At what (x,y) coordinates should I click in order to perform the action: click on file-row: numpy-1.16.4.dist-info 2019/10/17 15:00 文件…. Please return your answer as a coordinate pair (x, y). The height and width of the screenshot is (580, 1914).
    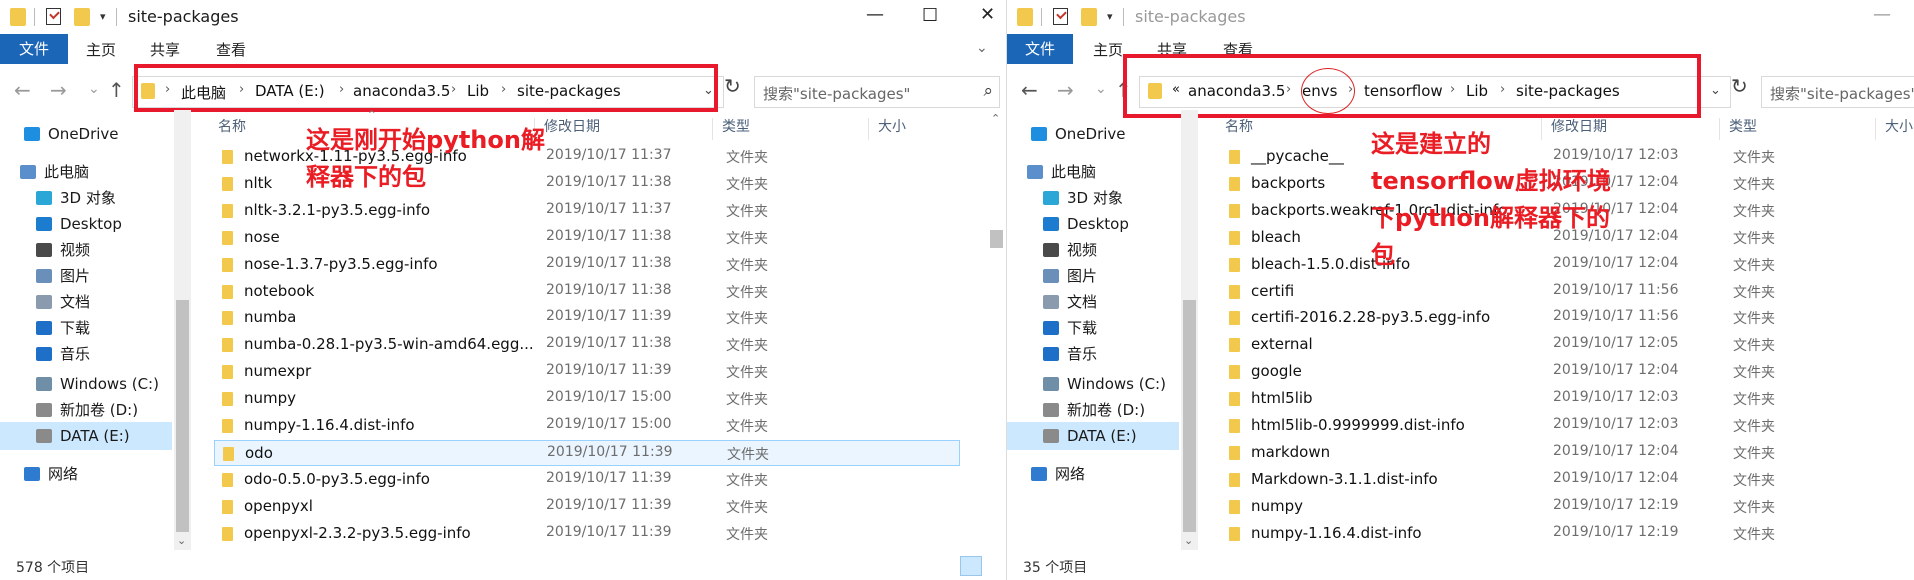
    Looking at the image, I should click on (587, 426).